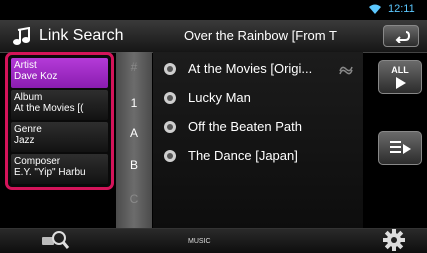 The width and height of the screenshot is (427, 253). Describe the element at coordinates (25, 65) in the screenshot. I see `filter-label: Artist` at that location.